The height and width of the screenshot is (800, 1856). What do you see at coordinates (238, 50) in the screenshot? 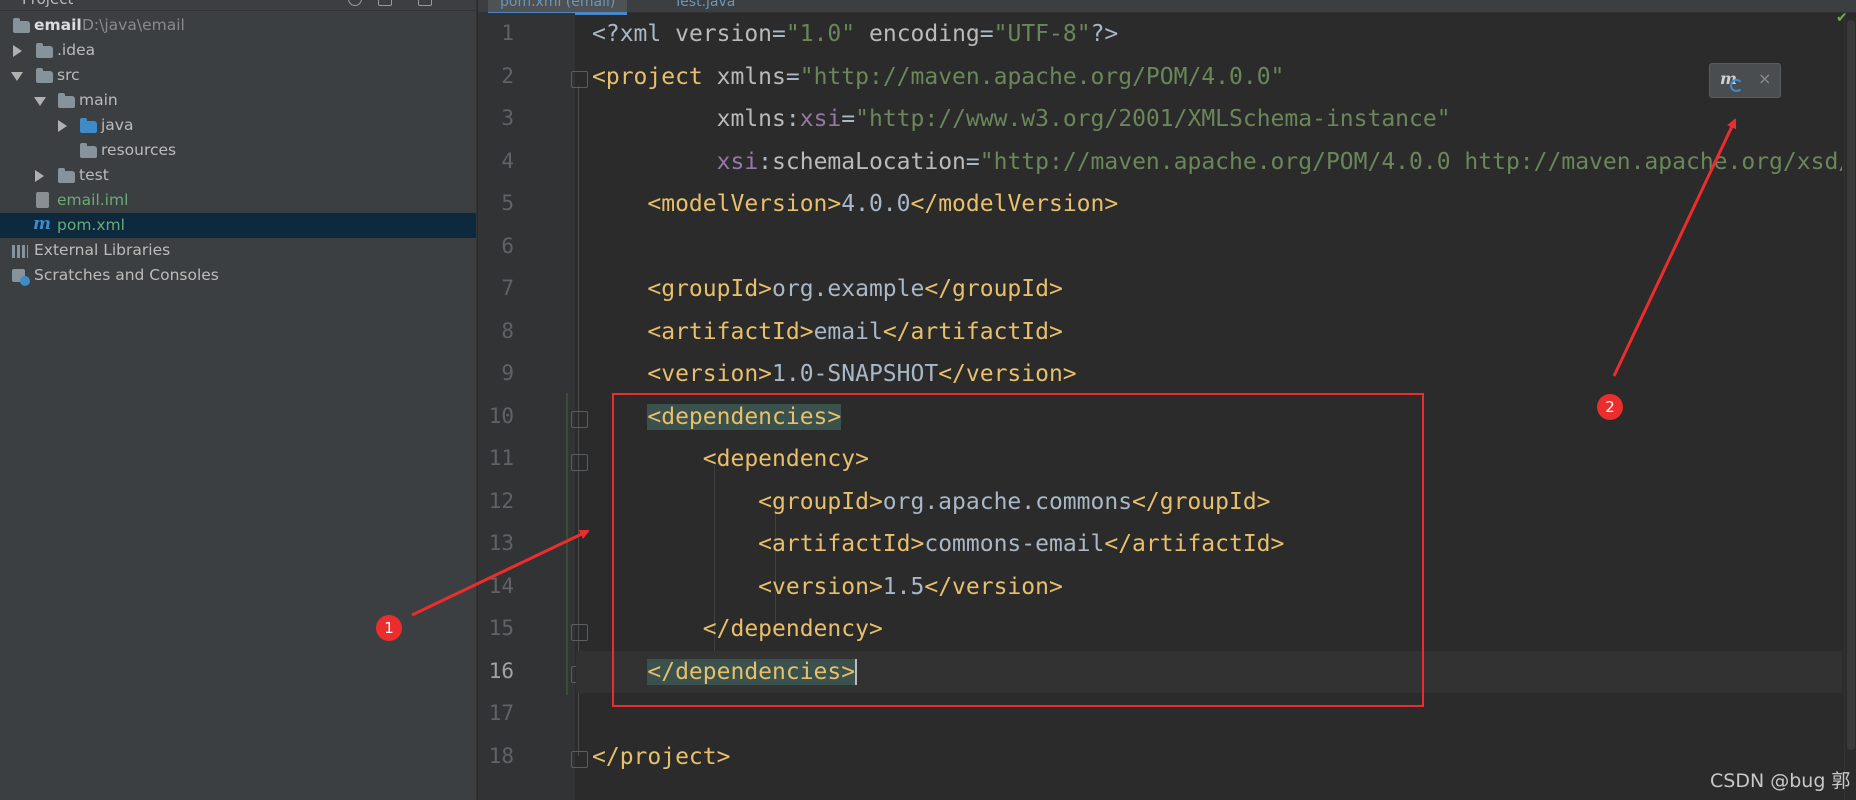
I see `tree-item-idea: .idea` at bounding box center [238, 50].